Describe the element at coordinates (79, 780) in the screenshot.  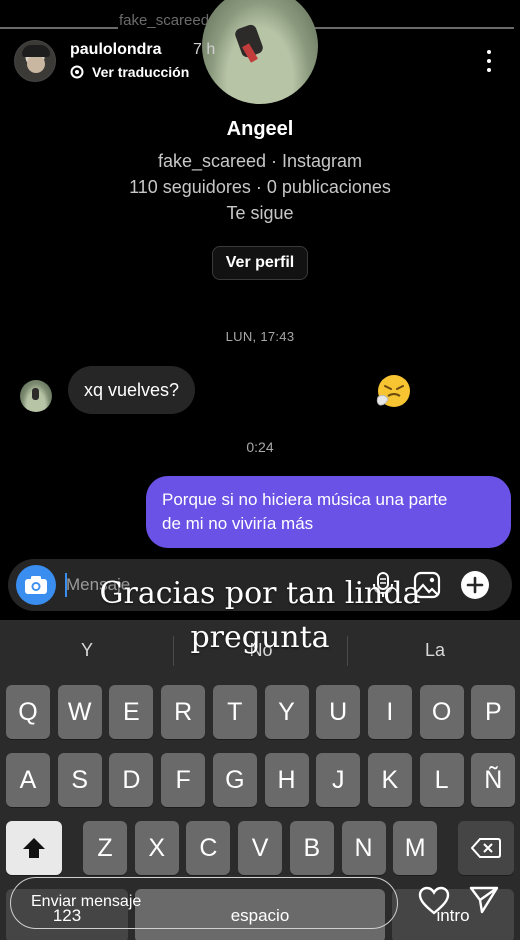
I see `key-s: S` at that location.